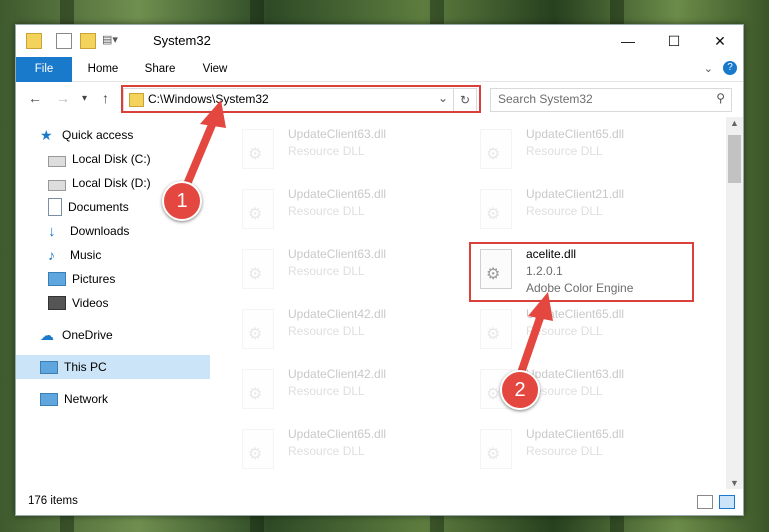 Image resolution: width=769 pixels, height=532 pixels. I want to click on ribbon: File Home Share View ⌄ ?, so click(379, 83).